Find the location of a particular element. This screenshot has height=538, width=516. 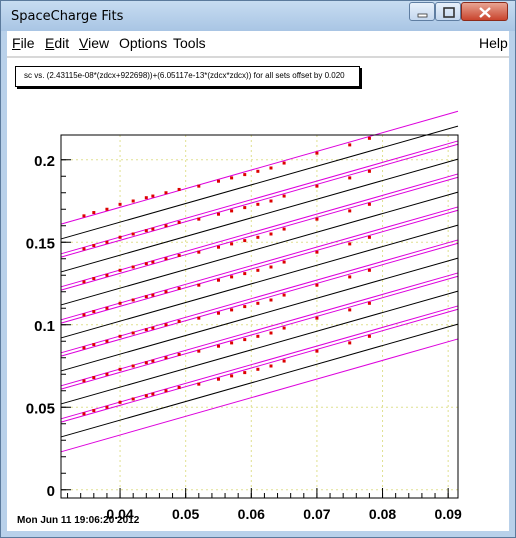

menu-view: View is located at coordinates (94, 43).